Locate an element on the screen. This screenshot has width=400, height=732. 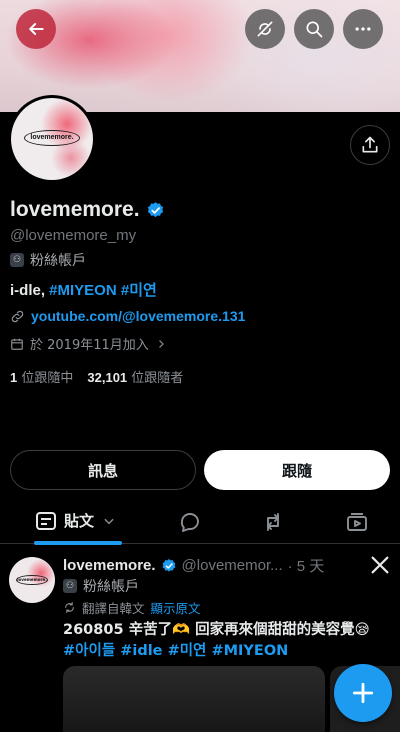
post-avatar-logo: lovememore. is located at coordinates (32, 580).